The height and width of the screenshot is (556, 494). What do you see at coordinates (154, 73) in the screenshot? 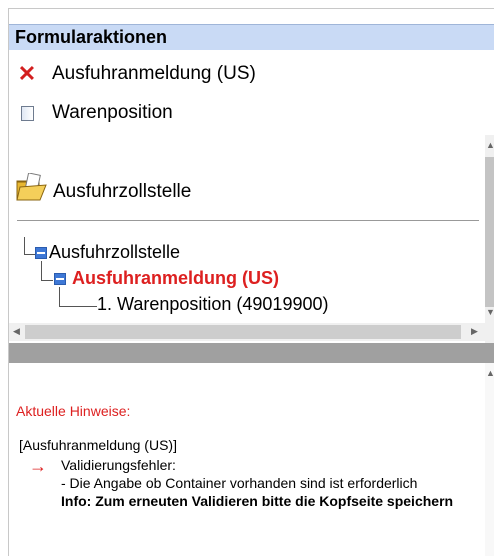
I see `action-label: Ausfuhranmeldung (US)` at bounding box center [154, 73].